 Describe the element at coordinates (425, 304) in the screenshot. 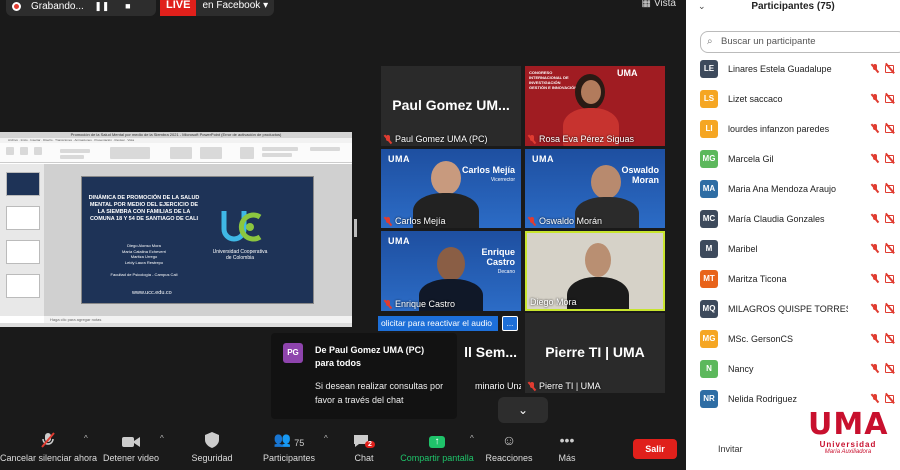

I see `tile-name: Enrique Castro` at that location.